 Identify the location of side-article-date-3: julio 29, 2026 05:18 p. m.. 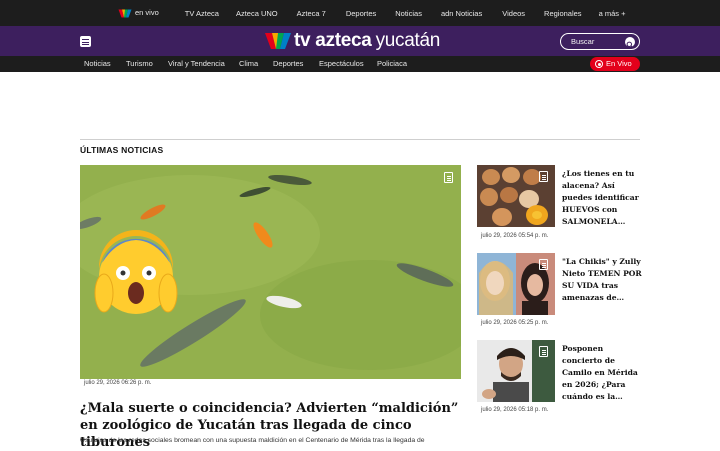
(515, 410).